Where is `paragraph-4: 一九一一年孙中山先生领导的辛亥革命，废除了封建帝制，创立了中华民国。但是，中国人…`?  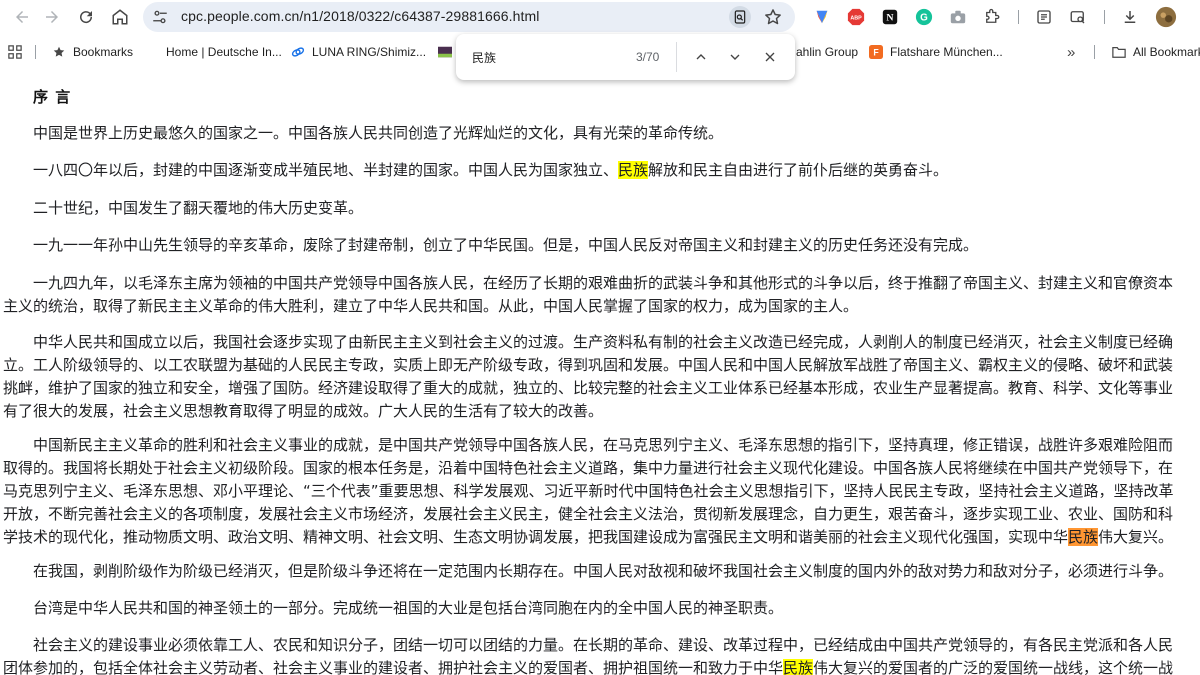
paragraph-4: 一九一一年孙中山先生领导的辛亥革命，废除了封建帝制，创立了中华民国。但是，中国人… is located at coordinates (601, 245).